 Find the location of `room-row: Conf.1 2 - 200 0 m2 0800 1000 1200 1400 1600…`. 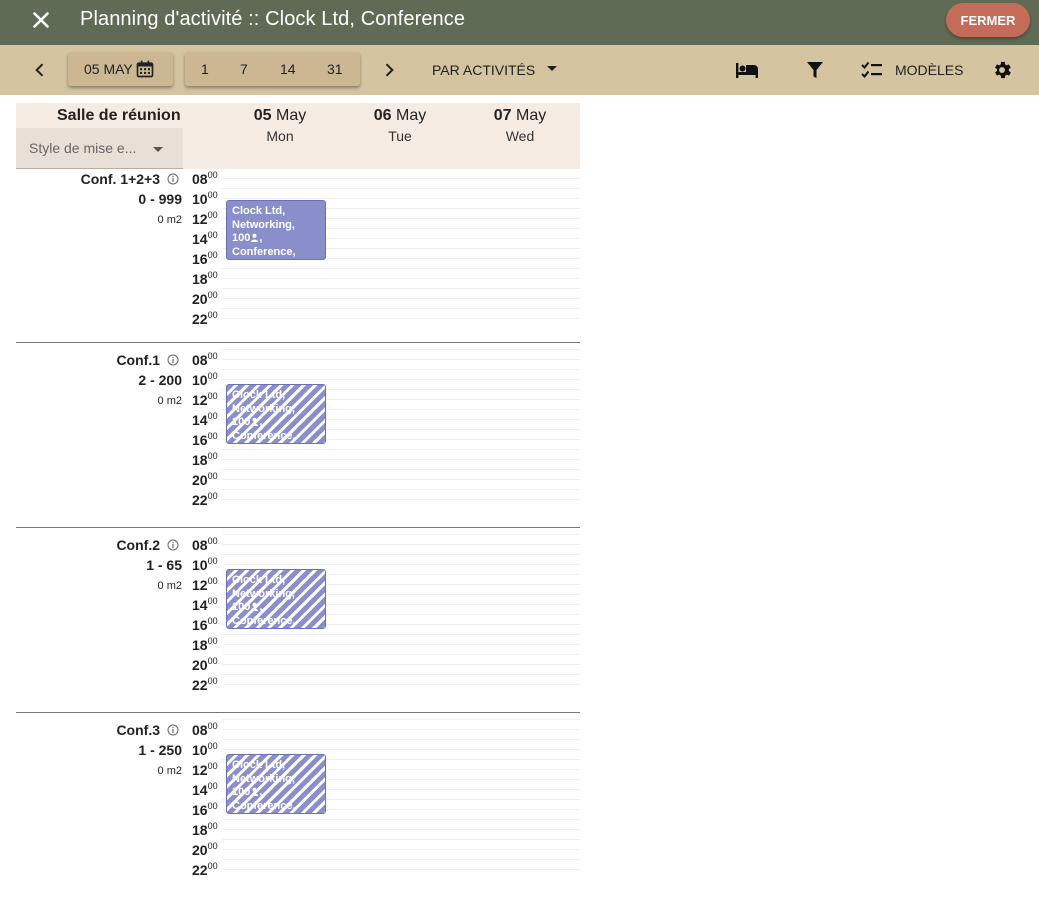

room-row: Conf.1 2 - 200 0 m2 0800 1000 1200 1400 1600… is located at coordinates (298, 434).